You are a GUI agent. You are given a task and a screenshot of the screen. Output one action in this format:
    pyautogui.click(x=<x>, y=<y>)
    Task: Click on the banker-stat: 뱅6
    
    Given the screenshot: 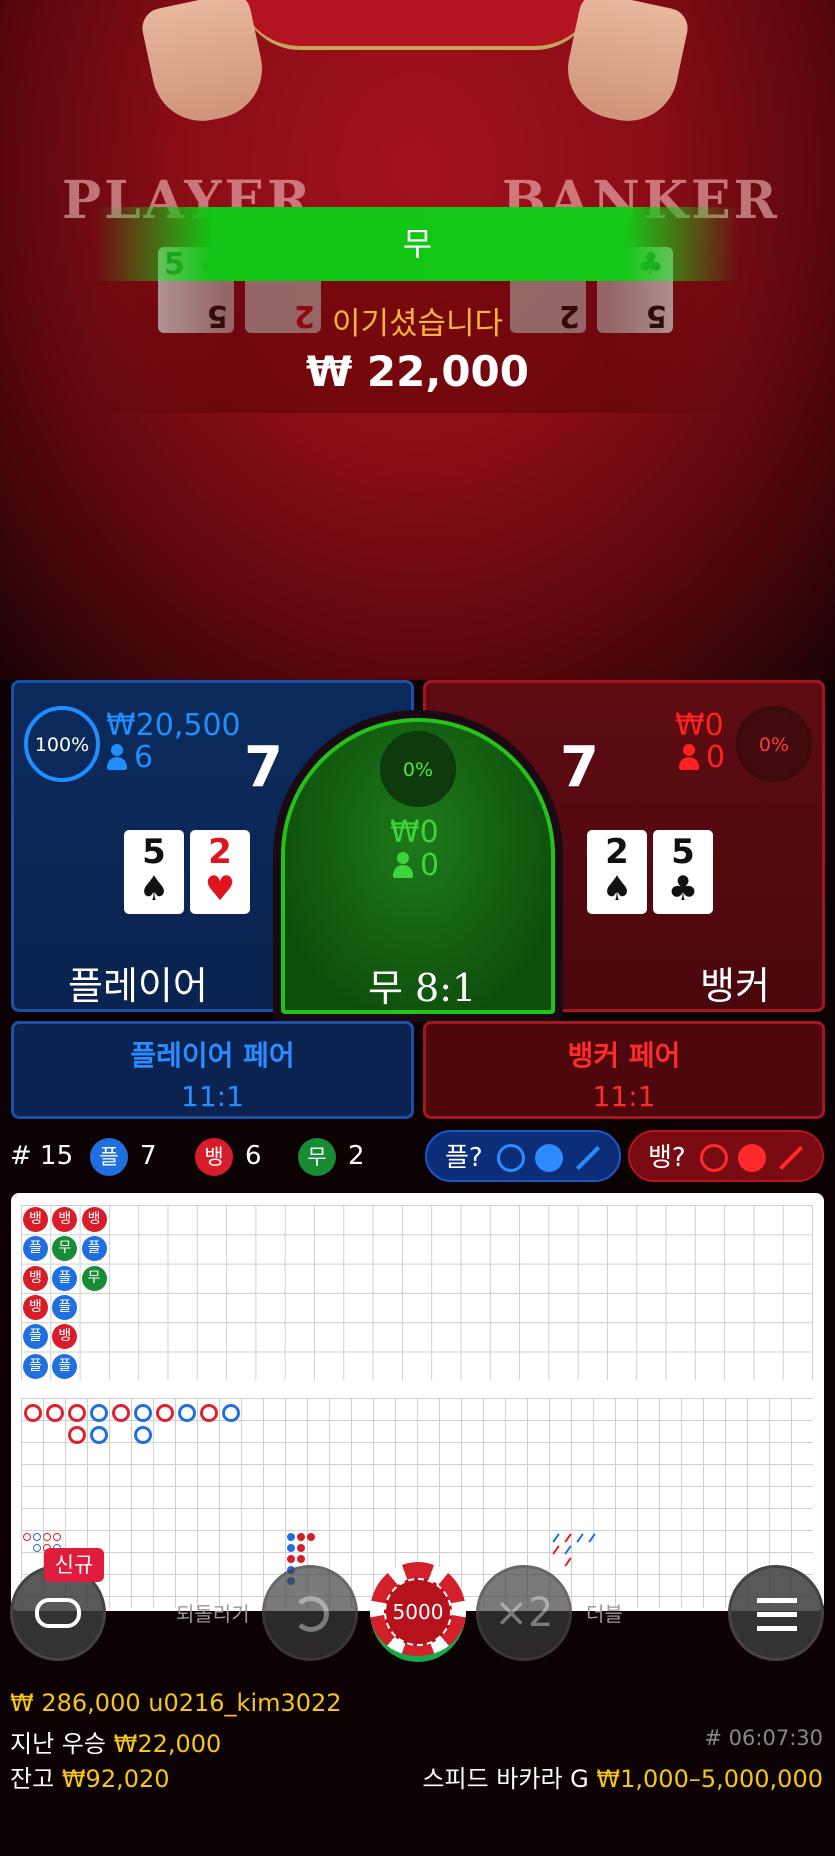 What is the action you would take?
    pyautogui.click(x=228, y=1156)
    